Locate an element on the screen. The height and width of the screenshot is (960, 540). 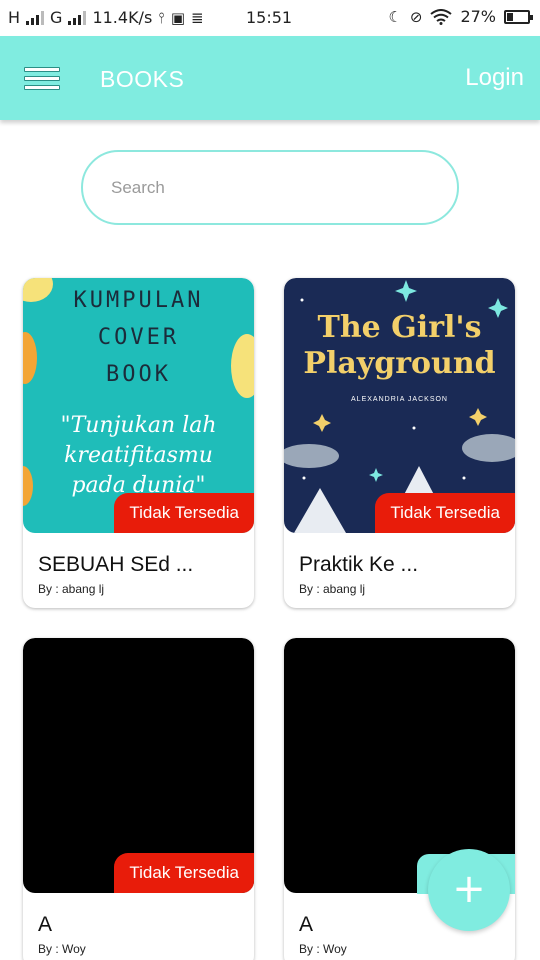
login-button: Login is located at coordinates (494, 78).